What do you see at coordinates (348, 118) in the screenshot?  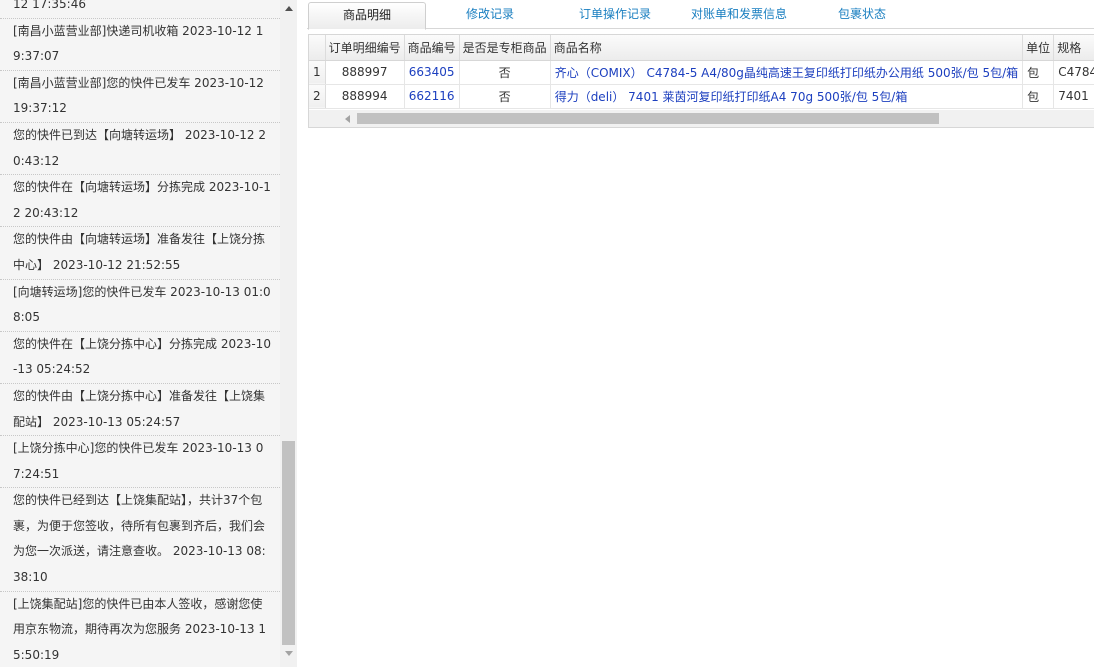 I see `scroll-left-arrow-icon` at bounding box center [348, 118].